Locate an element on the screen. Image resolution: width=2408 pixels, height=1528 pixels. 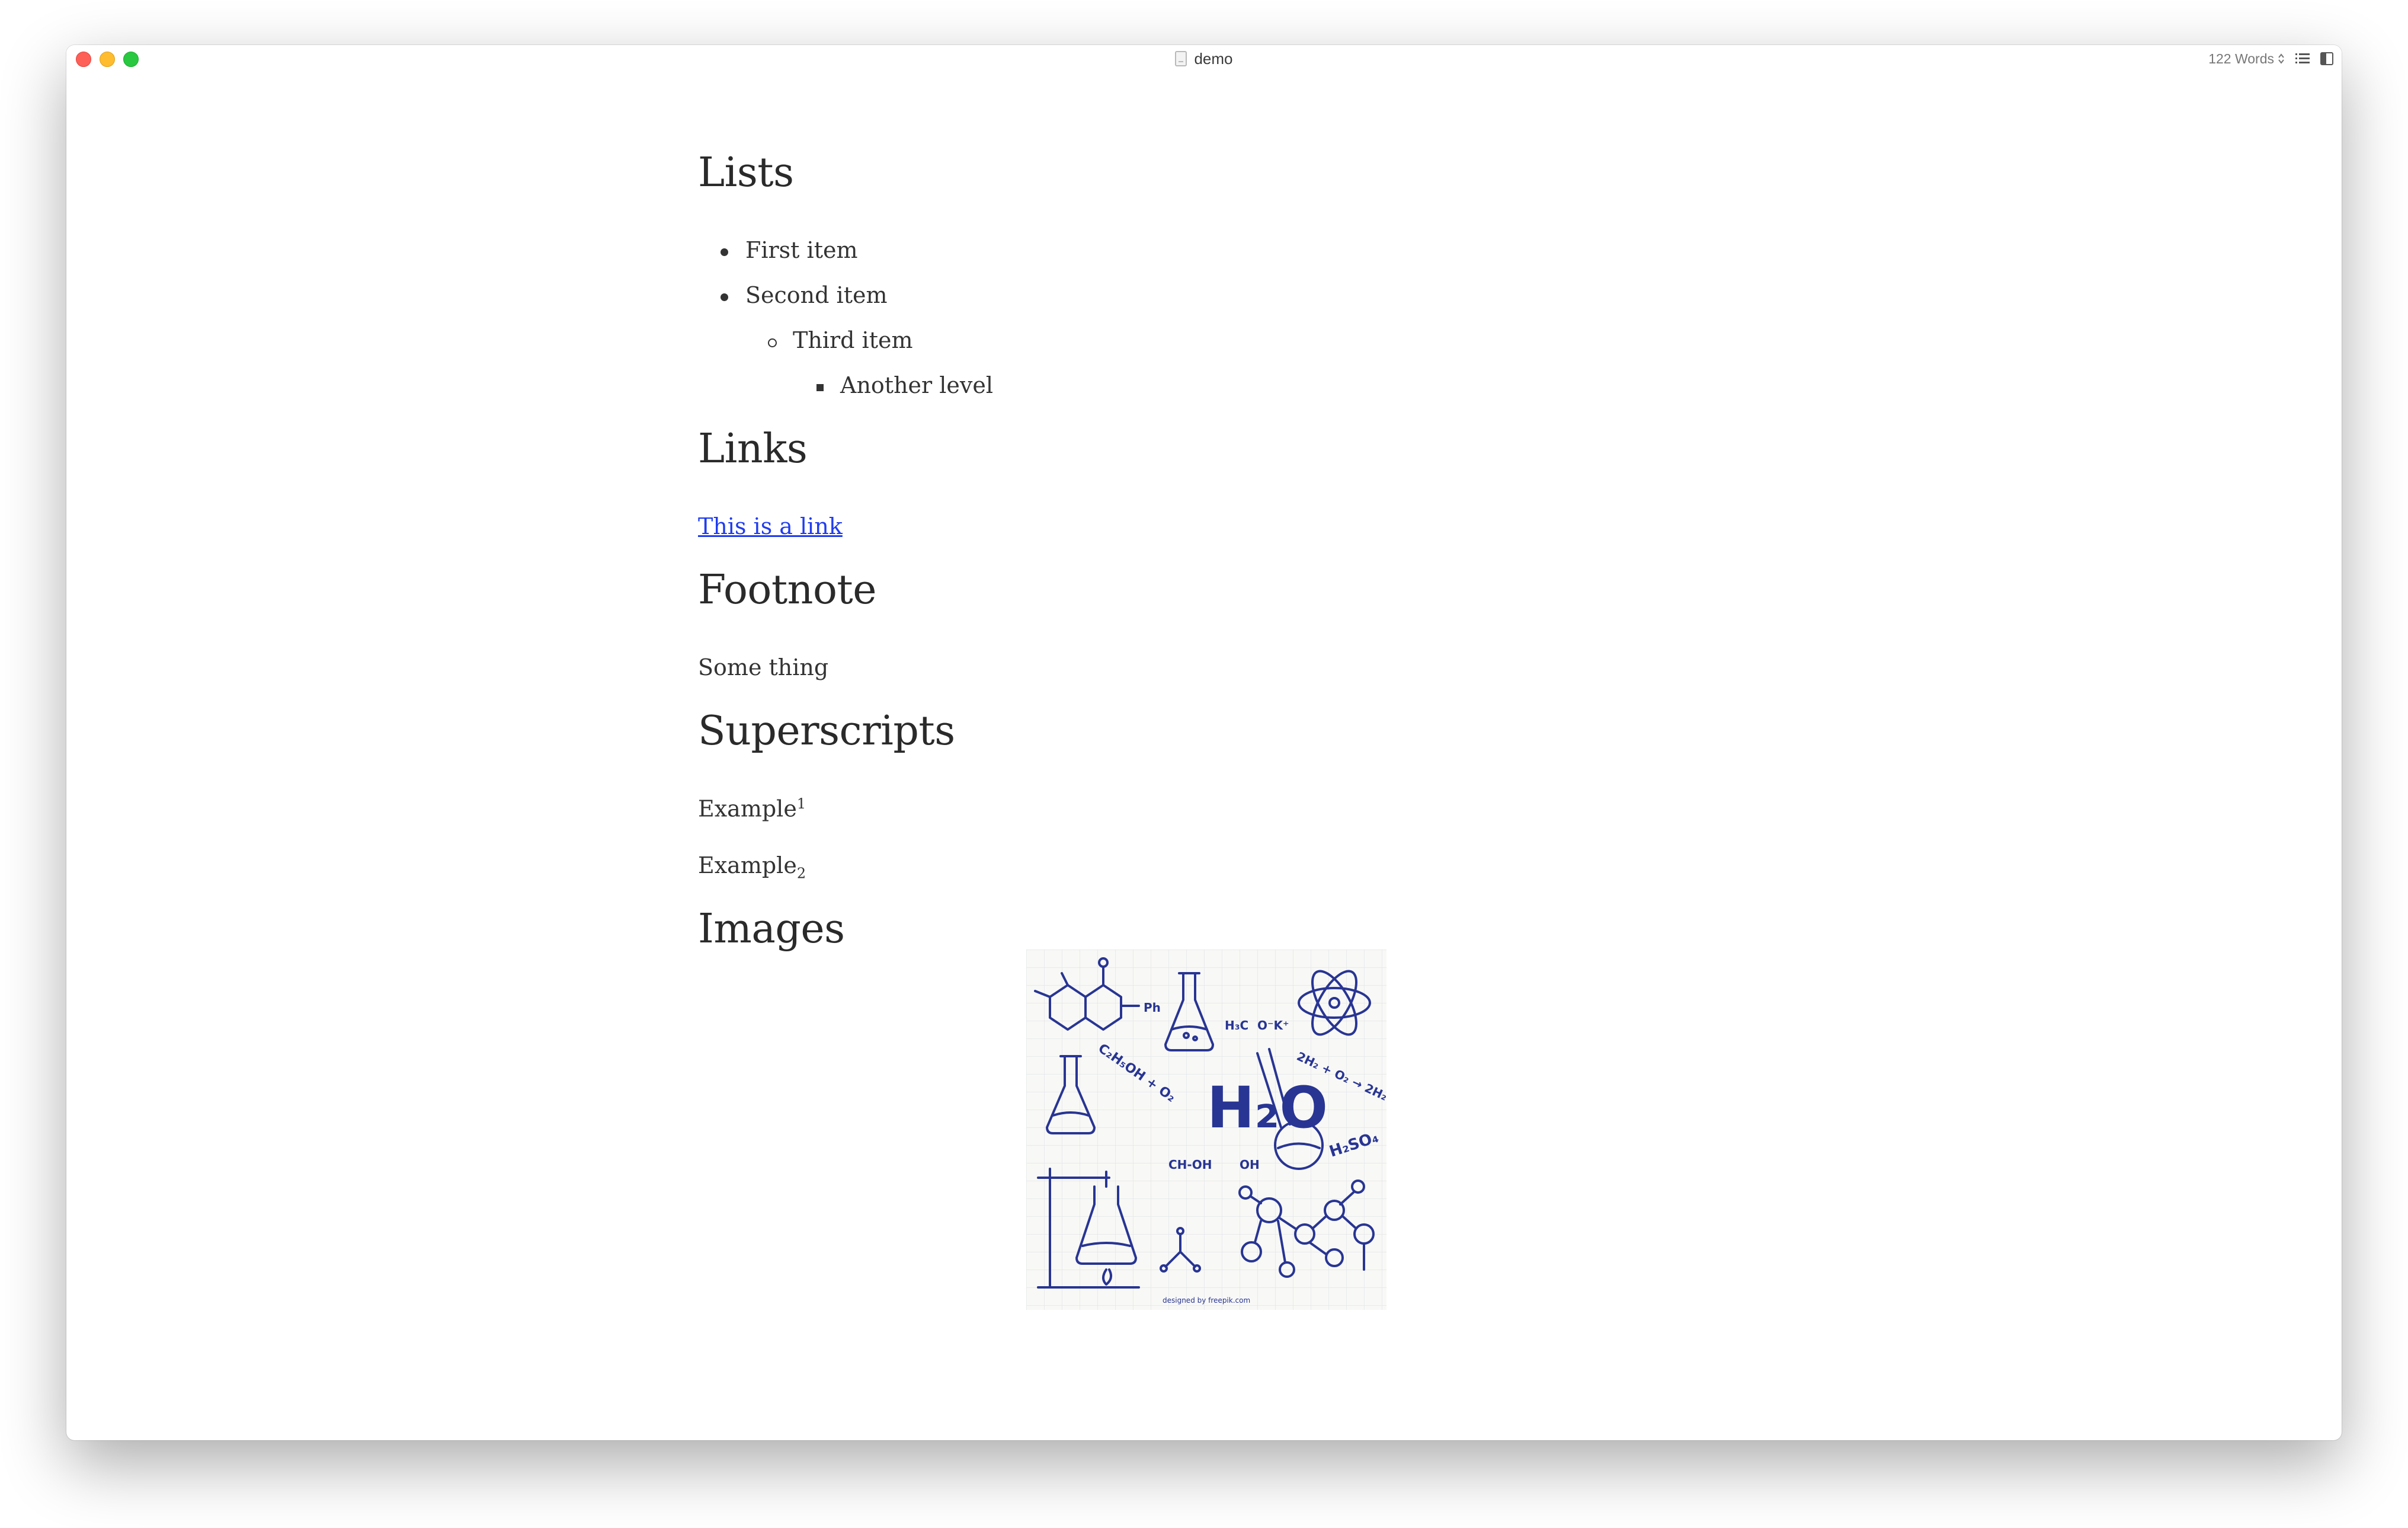
list-item-another-level: Another level is located at coordinates (917, 385).